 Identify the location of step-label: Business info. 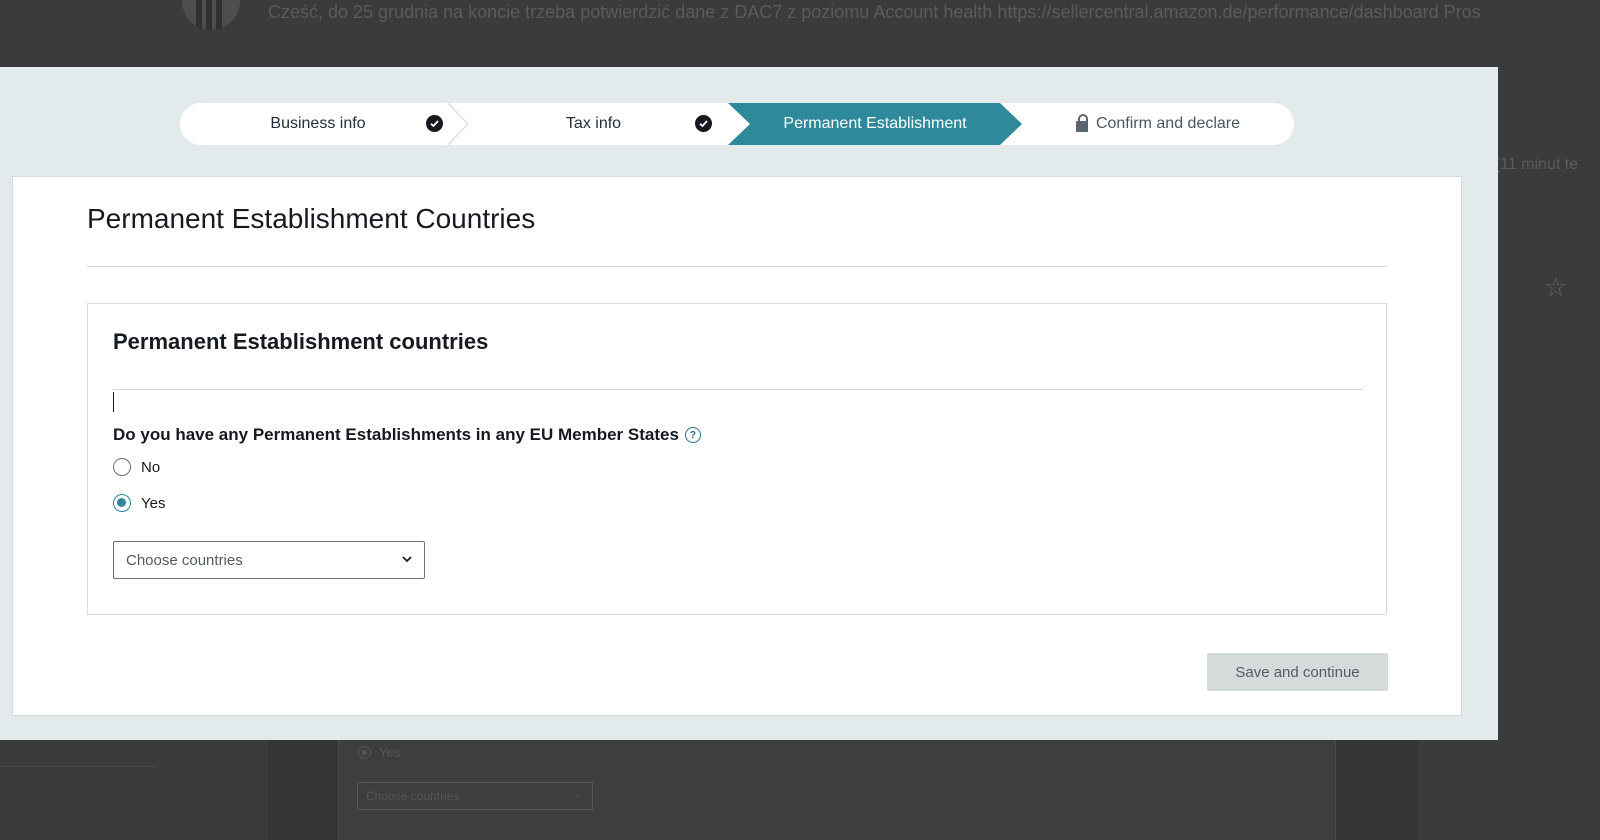
(318, 123).